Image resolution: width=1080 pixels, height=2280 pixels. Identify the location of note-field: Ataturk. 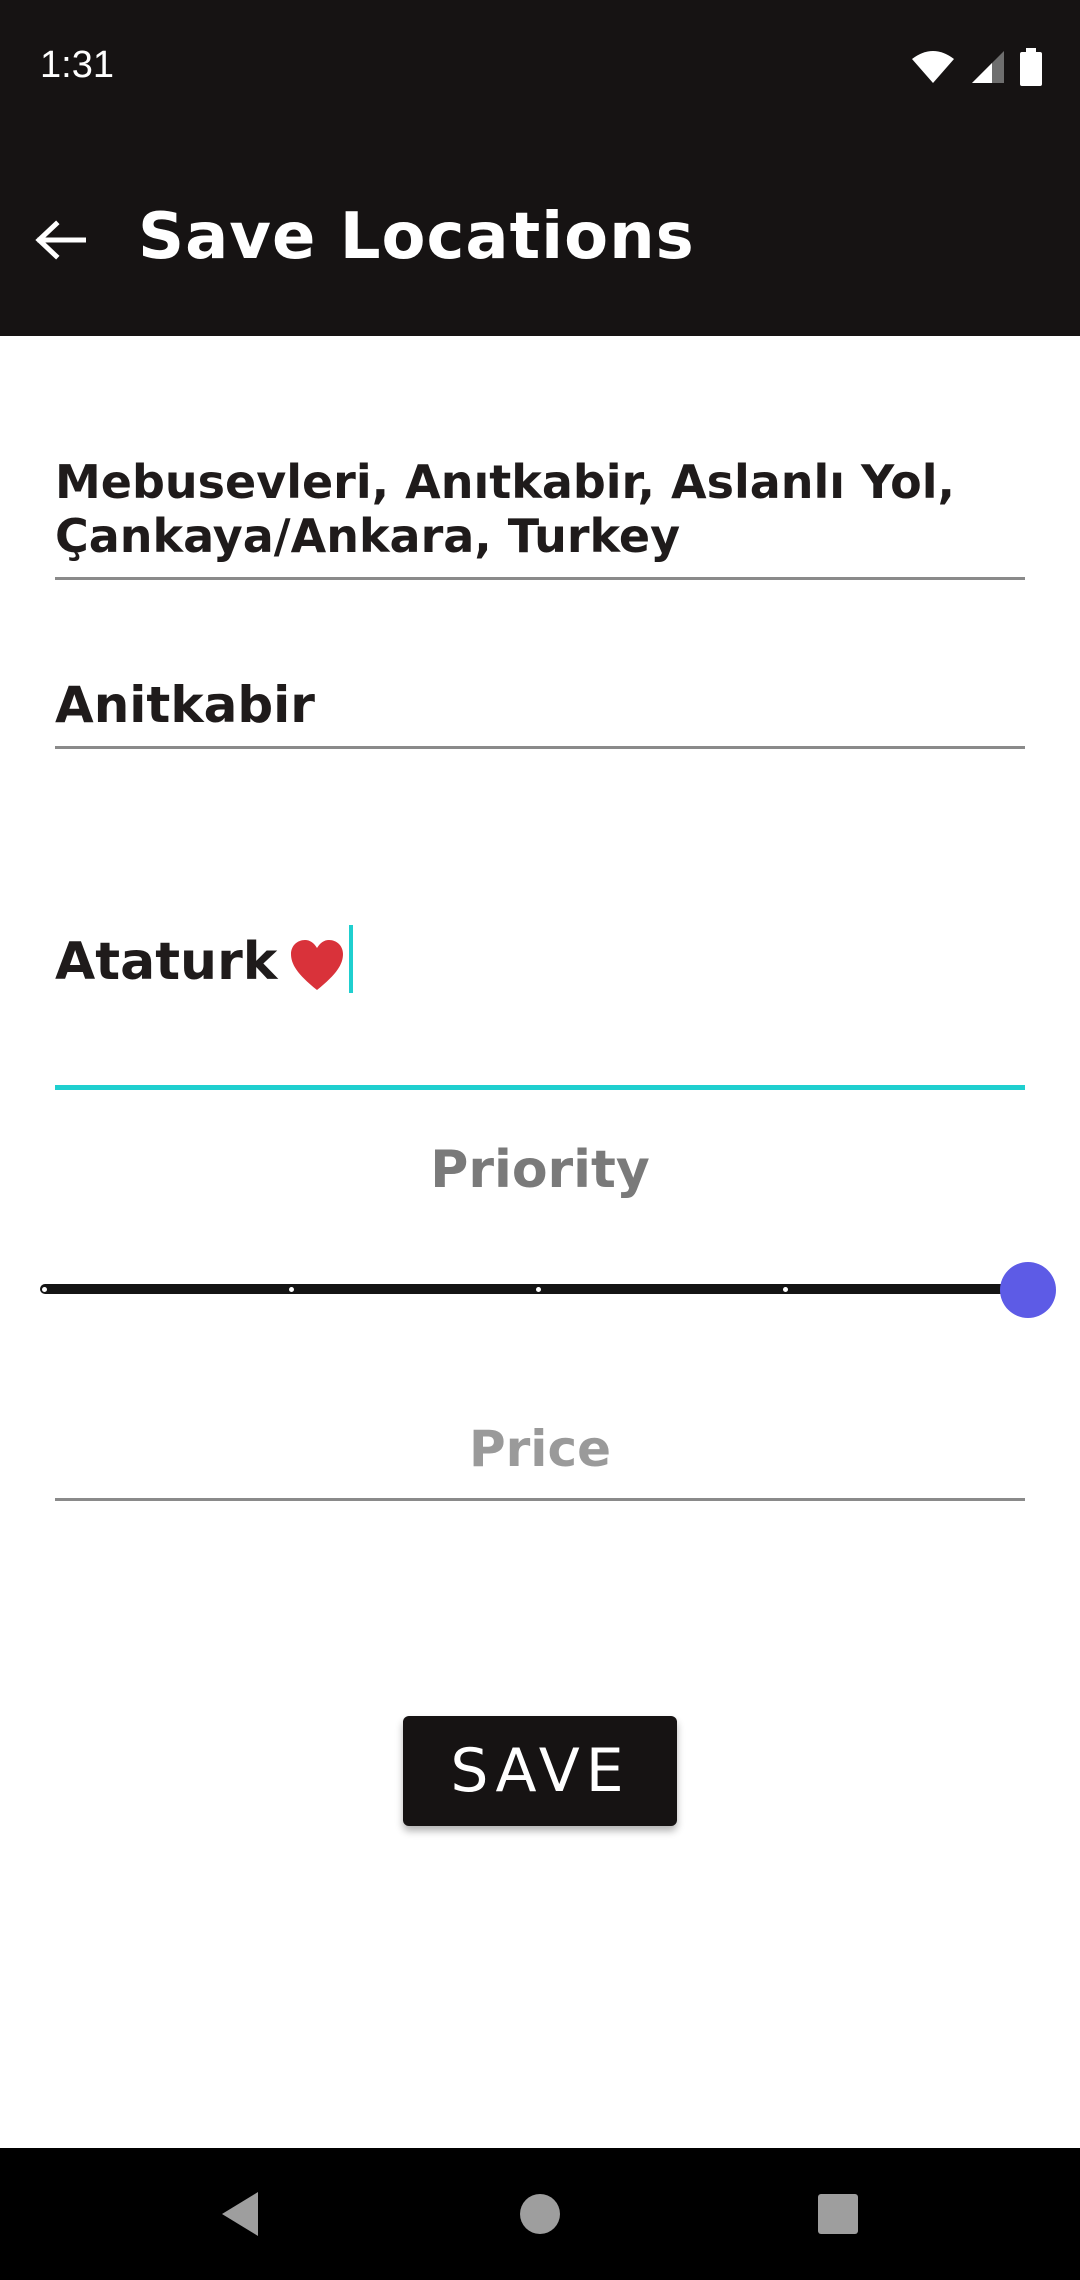
(540, 1005).